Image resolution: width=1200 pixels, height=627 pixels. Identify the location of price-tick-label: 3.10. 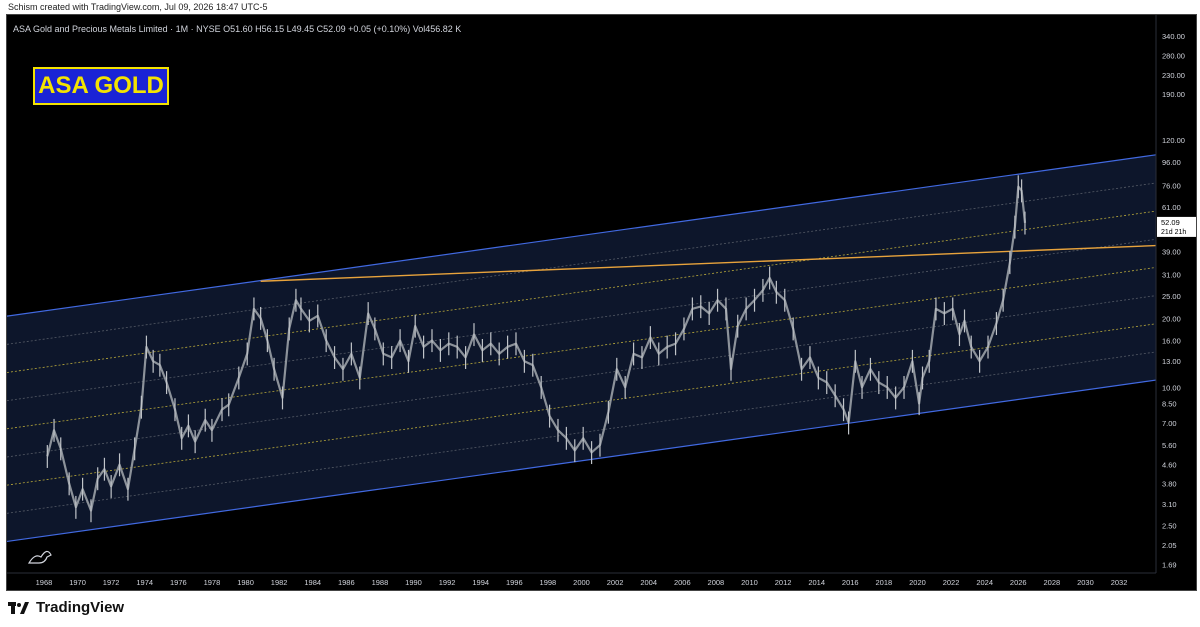
(1169, 504).